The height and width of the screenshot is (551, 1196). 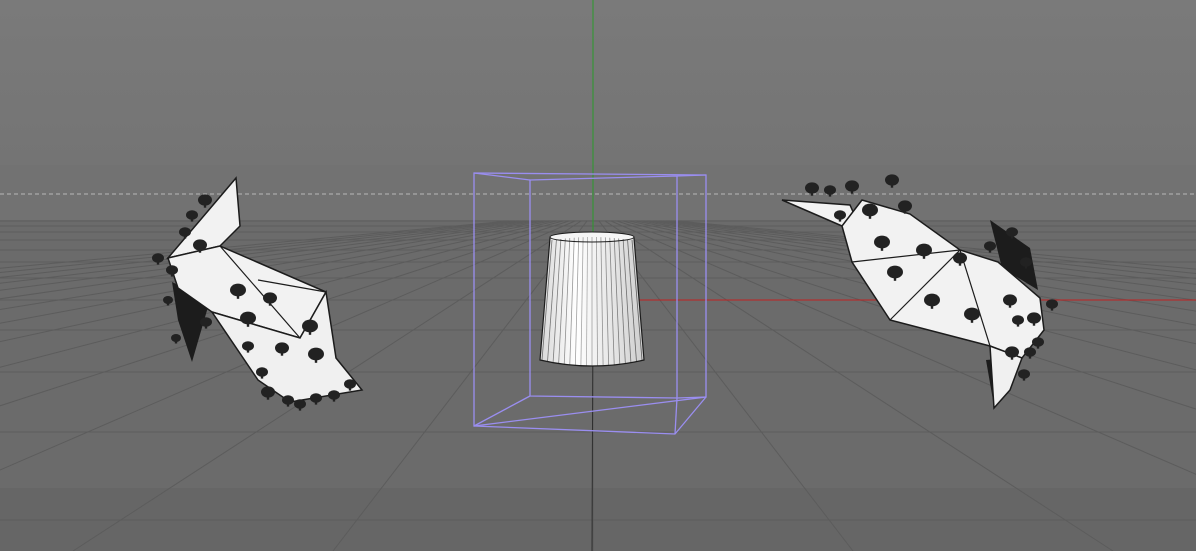 I want to click on tapered-cylinder, so click(x=592, y=299).